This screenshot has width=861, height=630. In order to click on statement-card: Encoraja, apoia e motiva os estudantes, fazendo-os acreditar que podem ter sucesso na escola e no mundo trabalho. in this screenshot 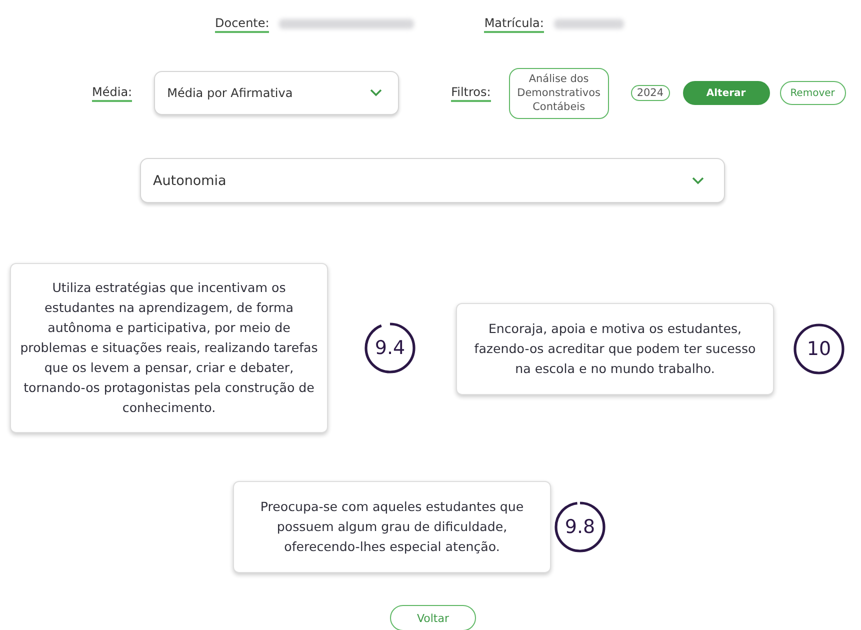, I will do `click(615, 349)`.